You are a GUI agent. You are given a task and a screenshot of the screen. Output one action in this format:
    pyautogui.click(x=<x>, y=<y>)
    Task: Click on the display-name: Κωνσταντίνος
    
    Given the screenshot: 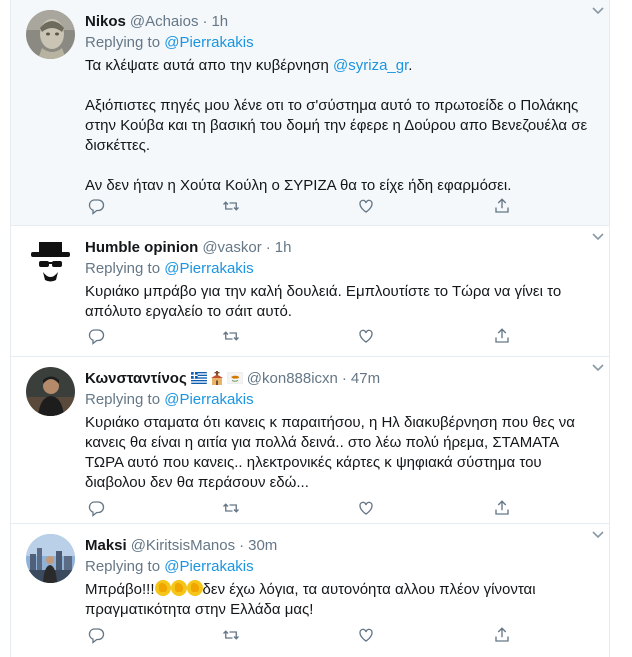 What is the action you would take?
    pyautogui.click(x=136, y=378)
    